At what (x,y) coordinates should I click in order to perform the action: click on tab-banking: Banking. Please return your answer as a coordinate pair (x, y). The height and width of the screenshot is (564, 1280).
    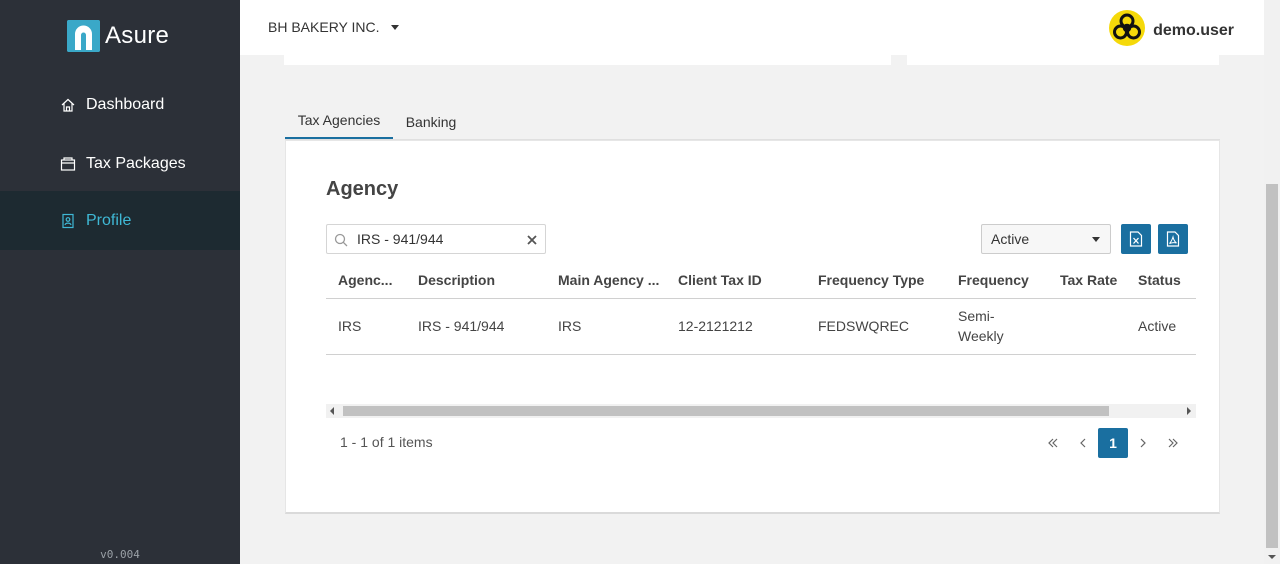
    Looking at the image, I should click on (431, 121).